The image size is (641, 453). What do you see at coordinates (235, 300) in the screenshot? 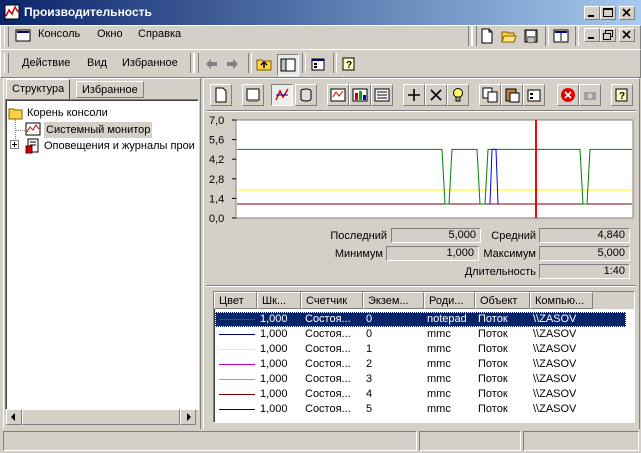
I see `col-header-color: Цвет` at bounding box center [235, 300].